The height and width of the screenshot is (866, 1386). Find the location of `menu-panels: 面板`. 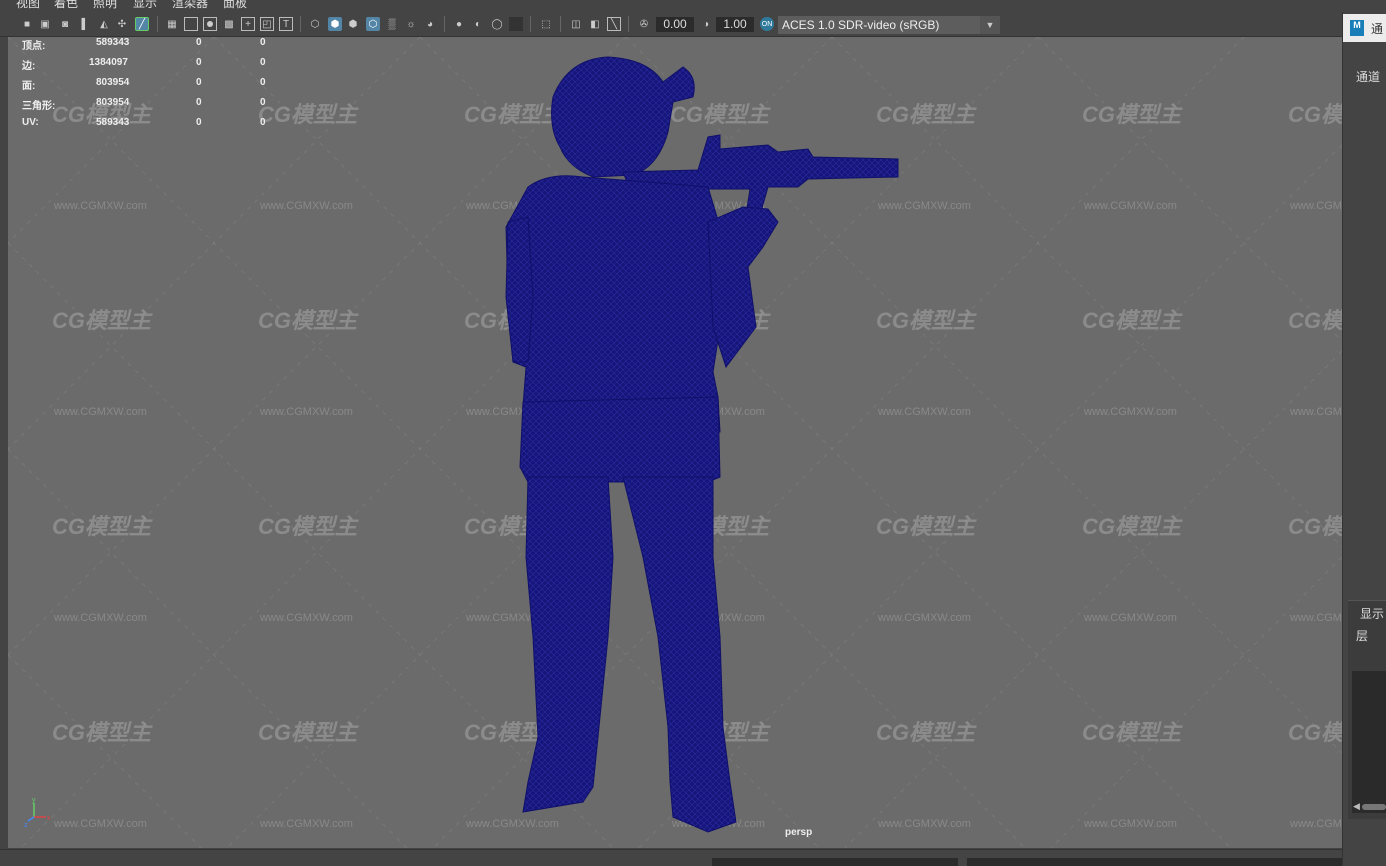

menu-panels: 面板 is located at coordinates (235, 4).